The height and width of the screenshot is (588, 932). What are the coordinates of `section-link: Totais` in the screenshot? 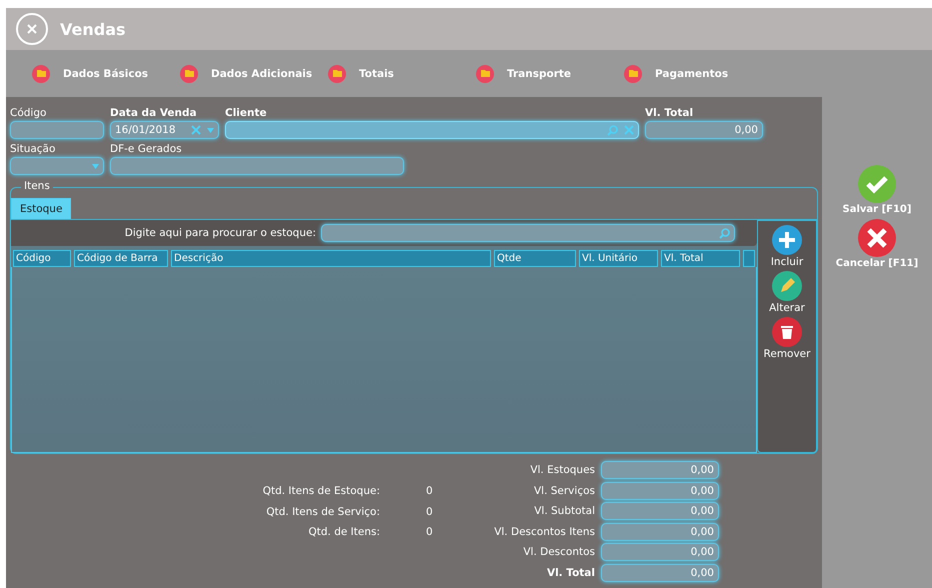 It's located at (402, 73).